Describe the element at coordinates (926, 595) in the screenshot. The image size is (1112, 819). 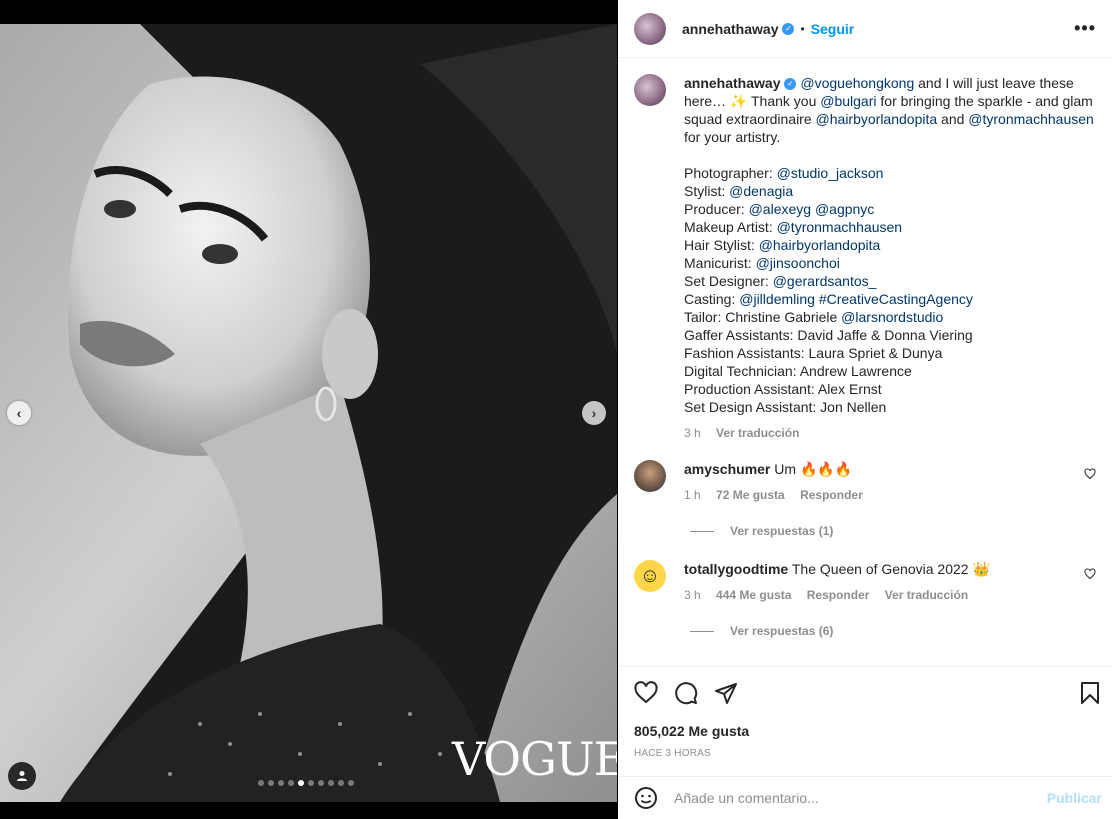
I see `comment-translate-link: Ver traducción` at that location.